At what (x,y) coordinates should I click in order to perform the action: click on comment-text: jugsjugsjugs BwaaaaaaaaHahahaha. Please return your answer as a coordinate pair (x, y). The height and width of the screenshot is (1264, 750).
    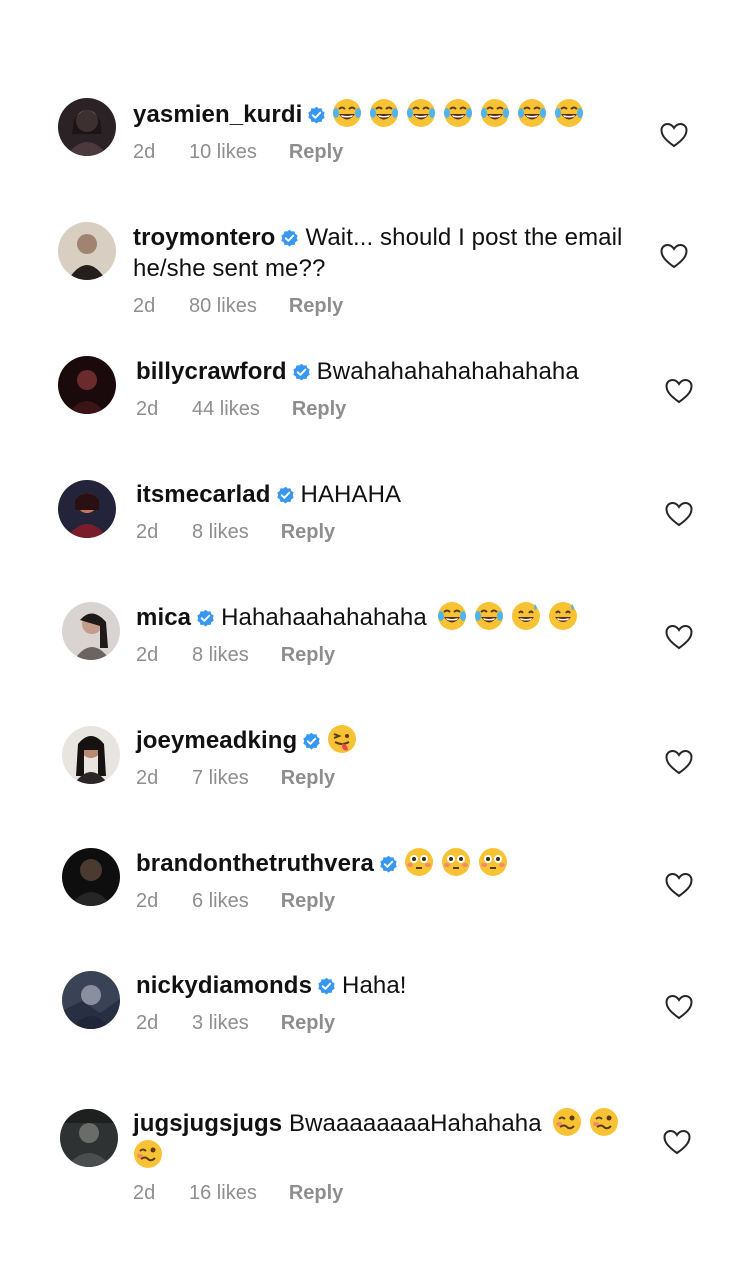
    Looking at the image, I should click on (381, 1139).